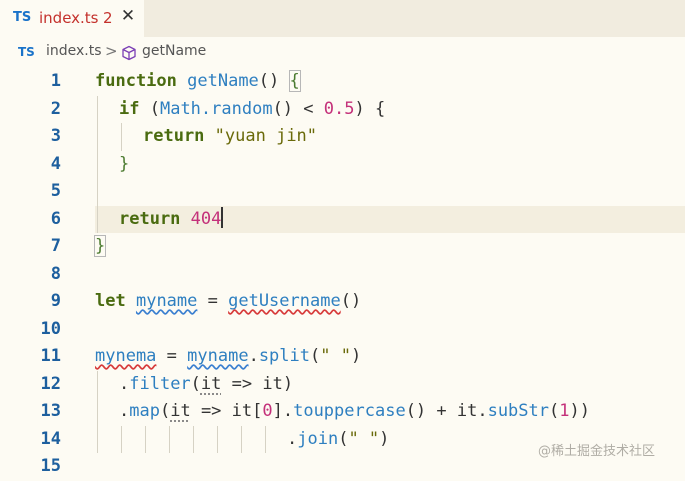 This screenshot has width=685, height=481. Describe the element at coordinates (198, 81) in the screenshot. I see `code-text: function getName() {` at that location.